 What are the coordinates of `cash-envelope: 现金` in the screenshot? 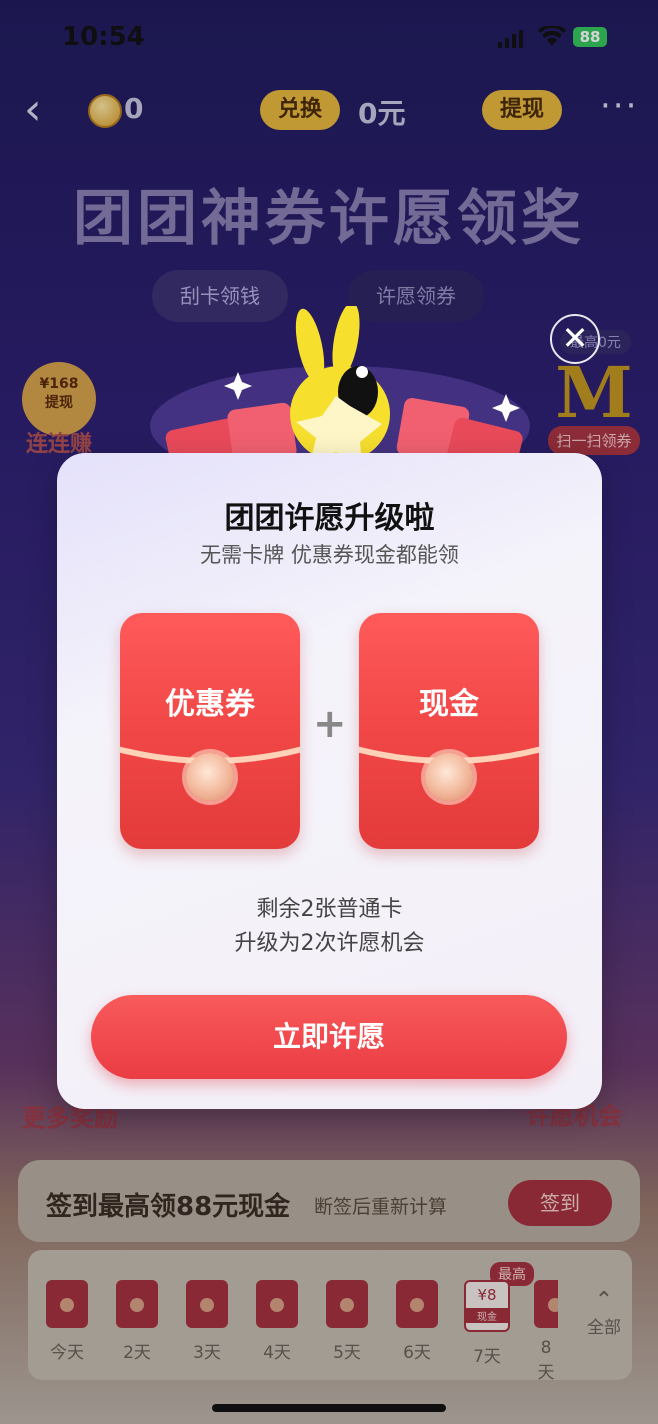 It's located at (449, 731).